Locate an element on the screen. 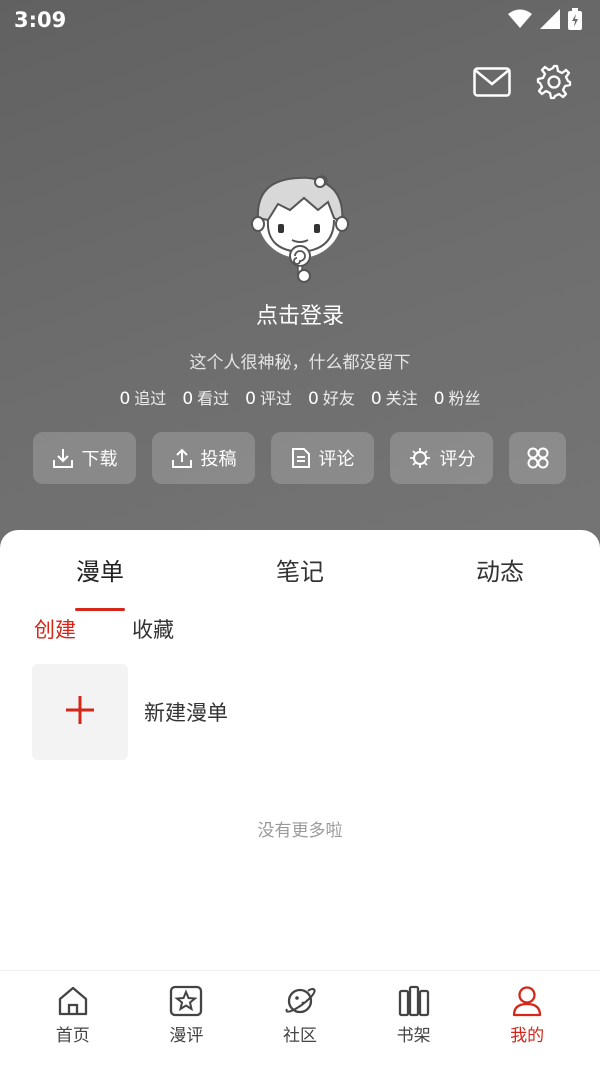 This screenshot has height=1066, width=600. profile-stats: 0 追过 0 看过 0 评过 0 好友 0 关注 0 粉丝 is located at coordinates (300, 397).